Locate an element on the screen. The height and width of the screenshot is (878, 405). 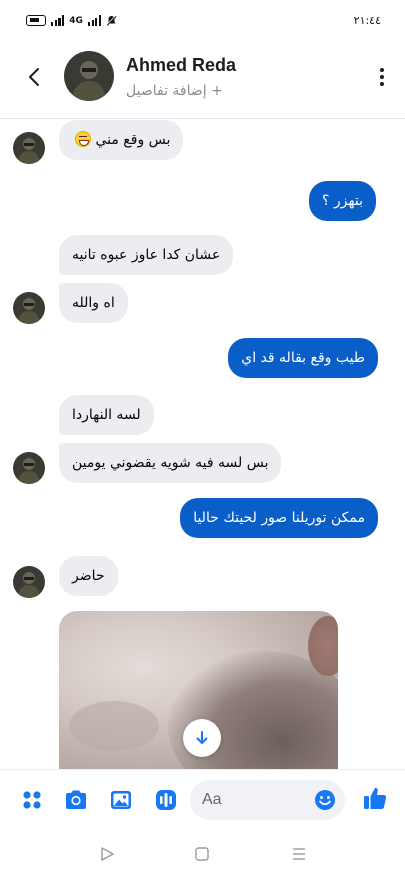
message-text: بس لسه فيه شويه يقضوني يومين is located at coordinates (170, 463).